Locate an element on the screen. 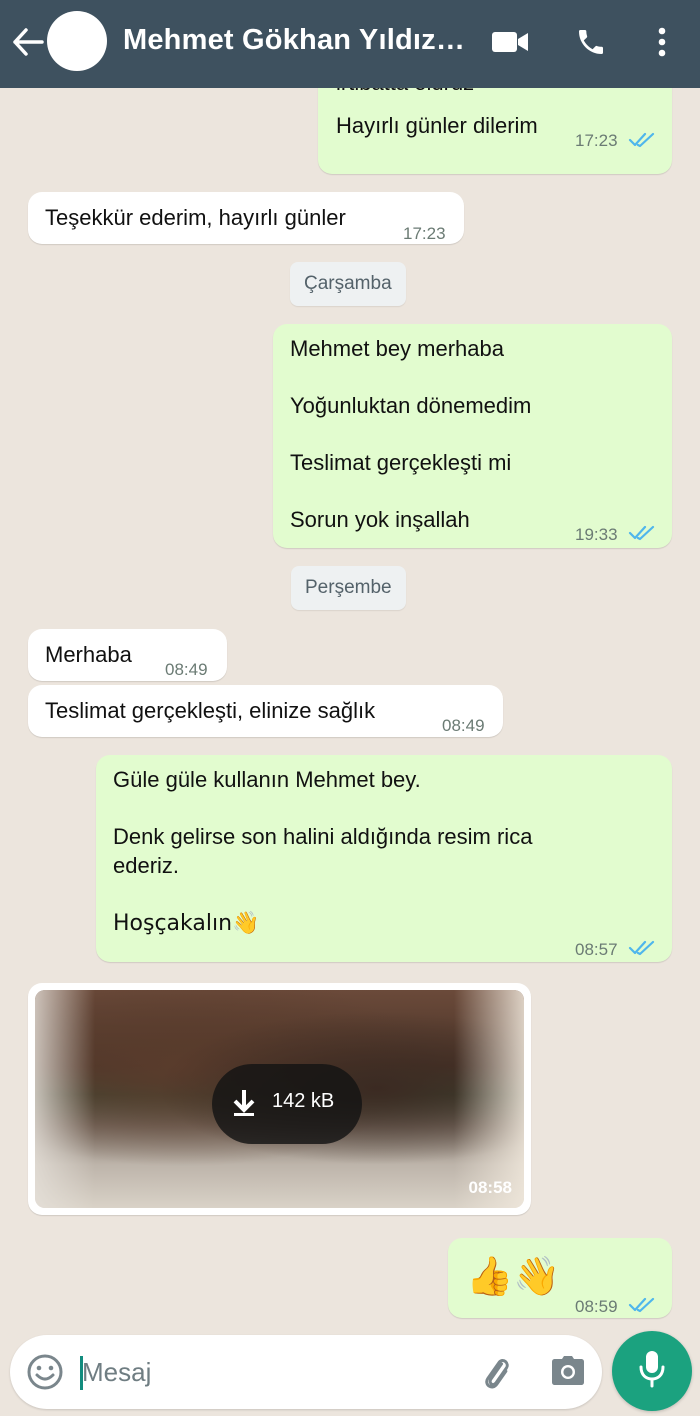 The image size is (700, 1416). message-bubble: Teşekkür ederim, hayırlı günler 17:23 is located at coordinates (246, 218).